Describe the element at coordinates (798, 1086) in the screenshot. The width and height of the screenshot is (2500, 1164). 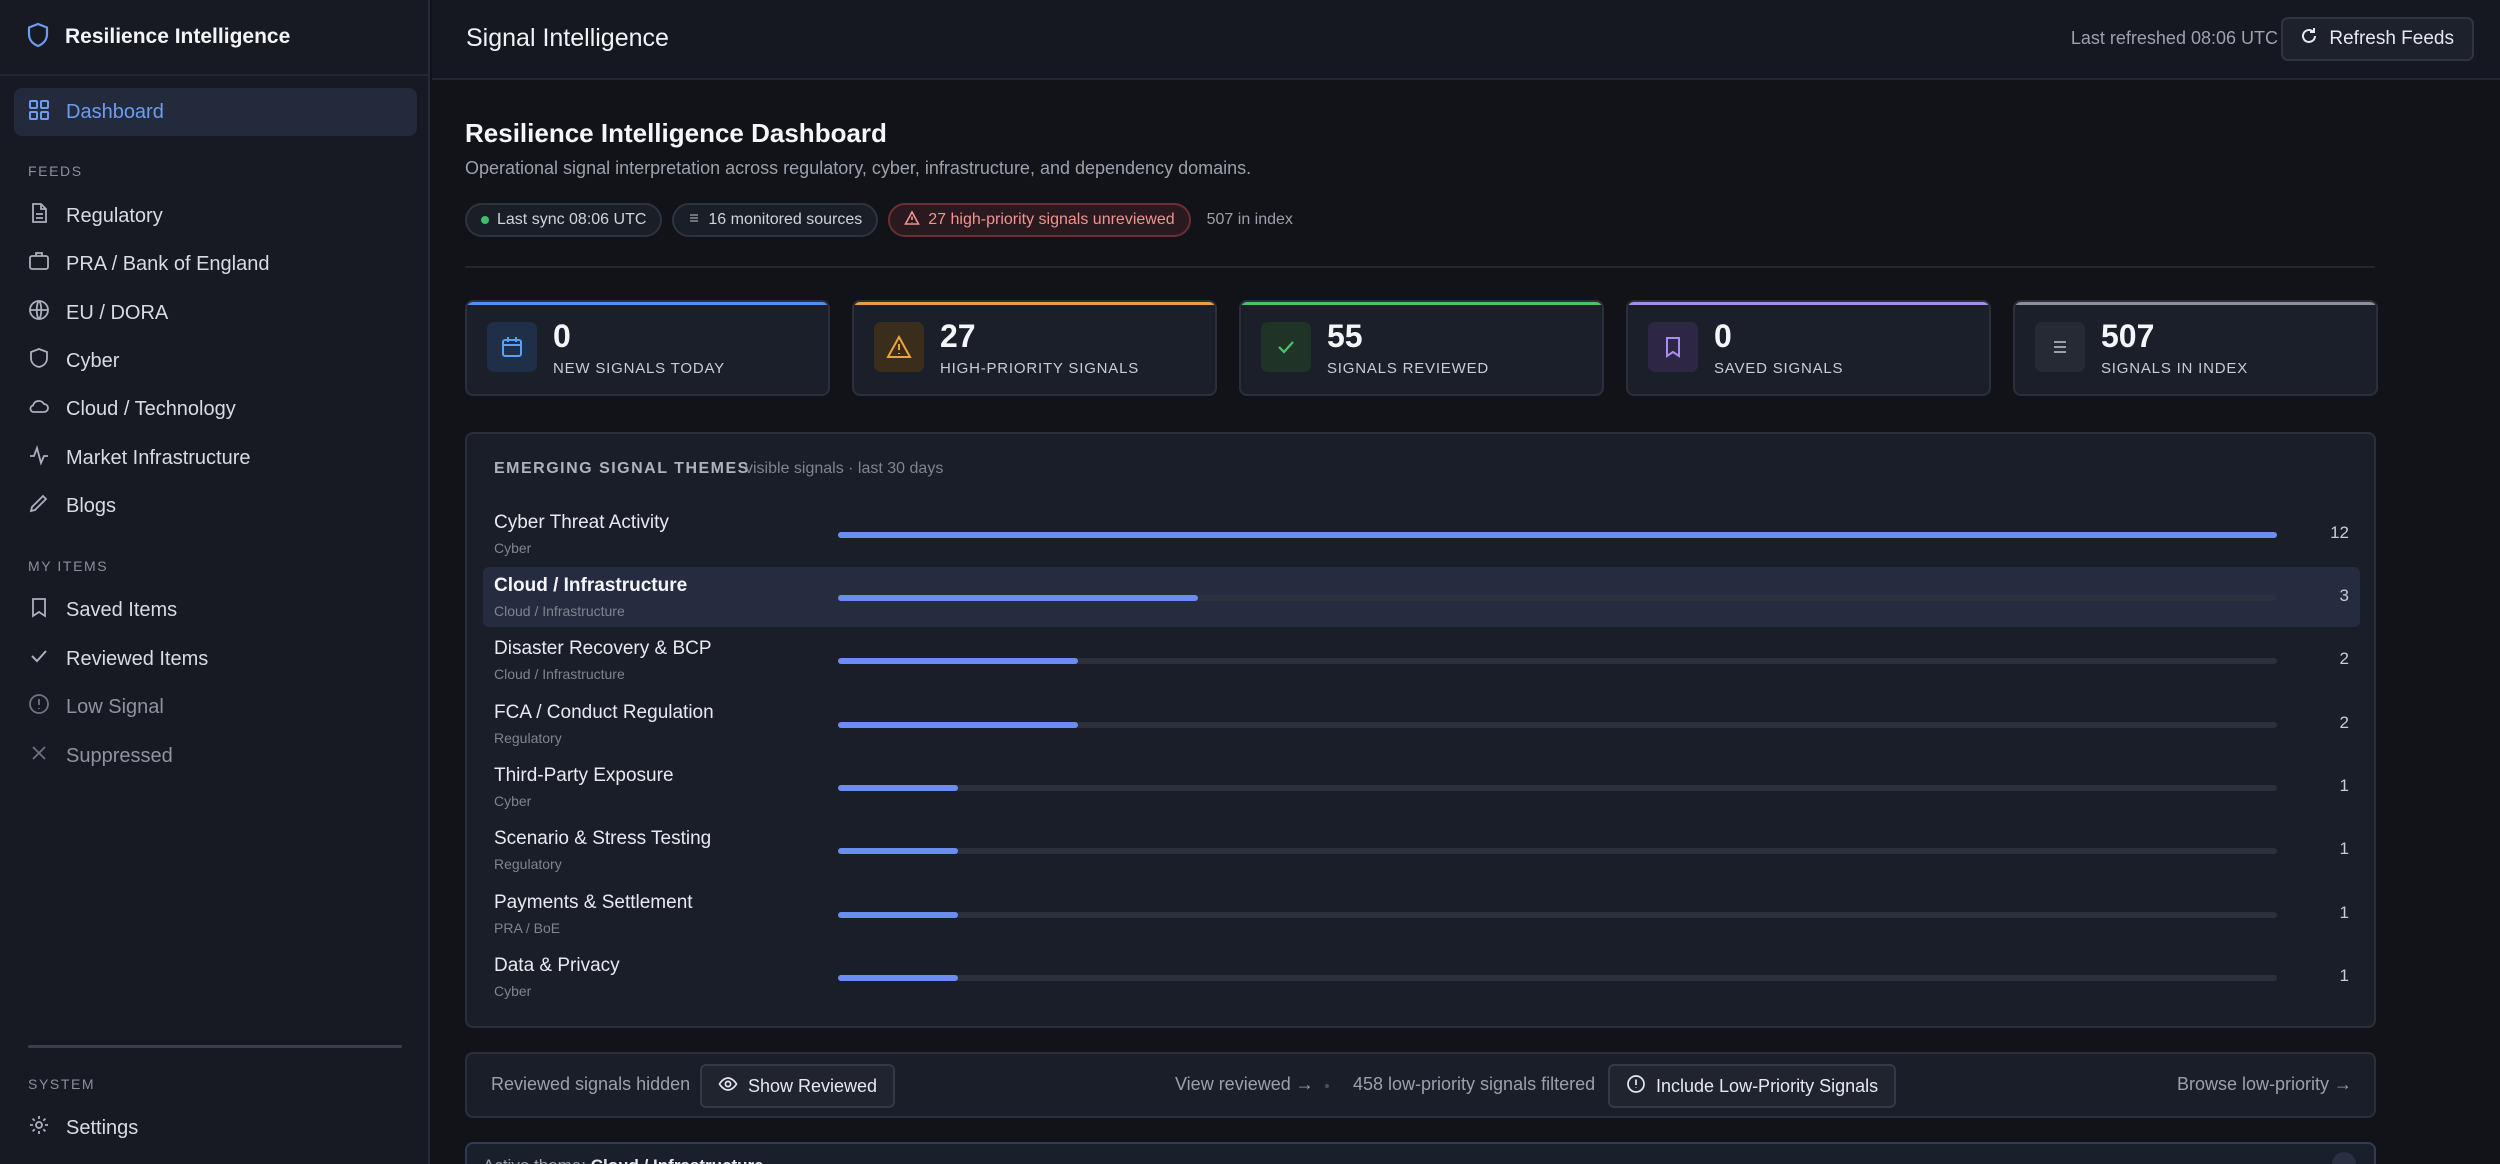
I see `show-reviewed-button: Show Reviewed` at that location.